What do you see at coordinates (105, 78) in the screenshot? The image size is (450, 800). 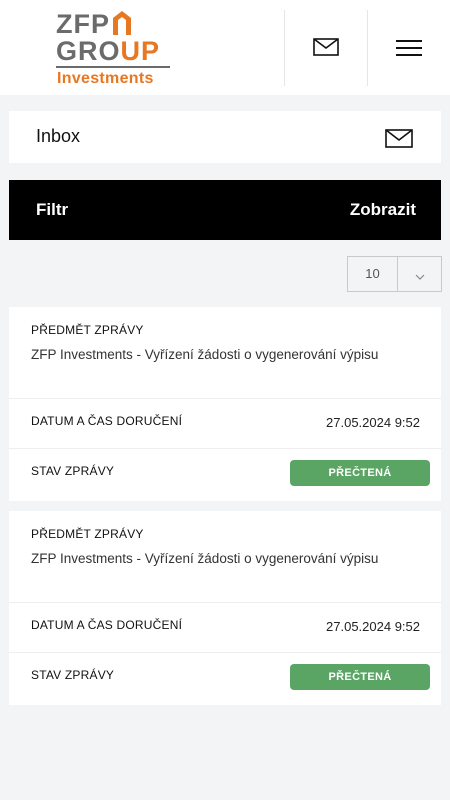 I see `logo-line-3: Investments` at bounding box center [105, 78].